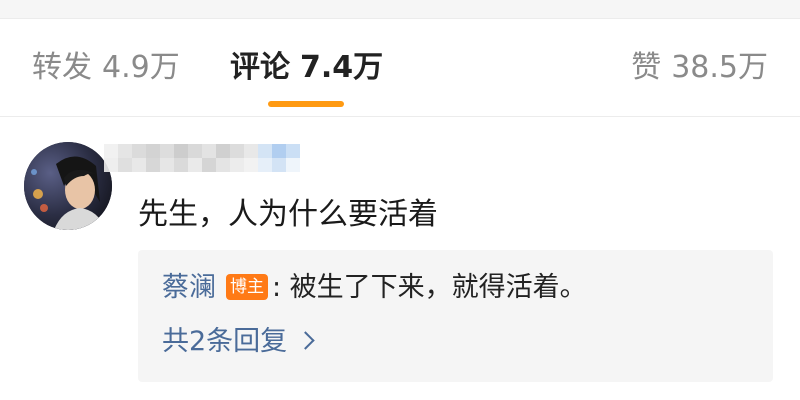 Image resolution: width=800 pixels, height=400 pixels. Describe the element at coordinates (429, 287) in the screenshot. I see `reply-text: : 被生了下来，就得活着。` at that location.